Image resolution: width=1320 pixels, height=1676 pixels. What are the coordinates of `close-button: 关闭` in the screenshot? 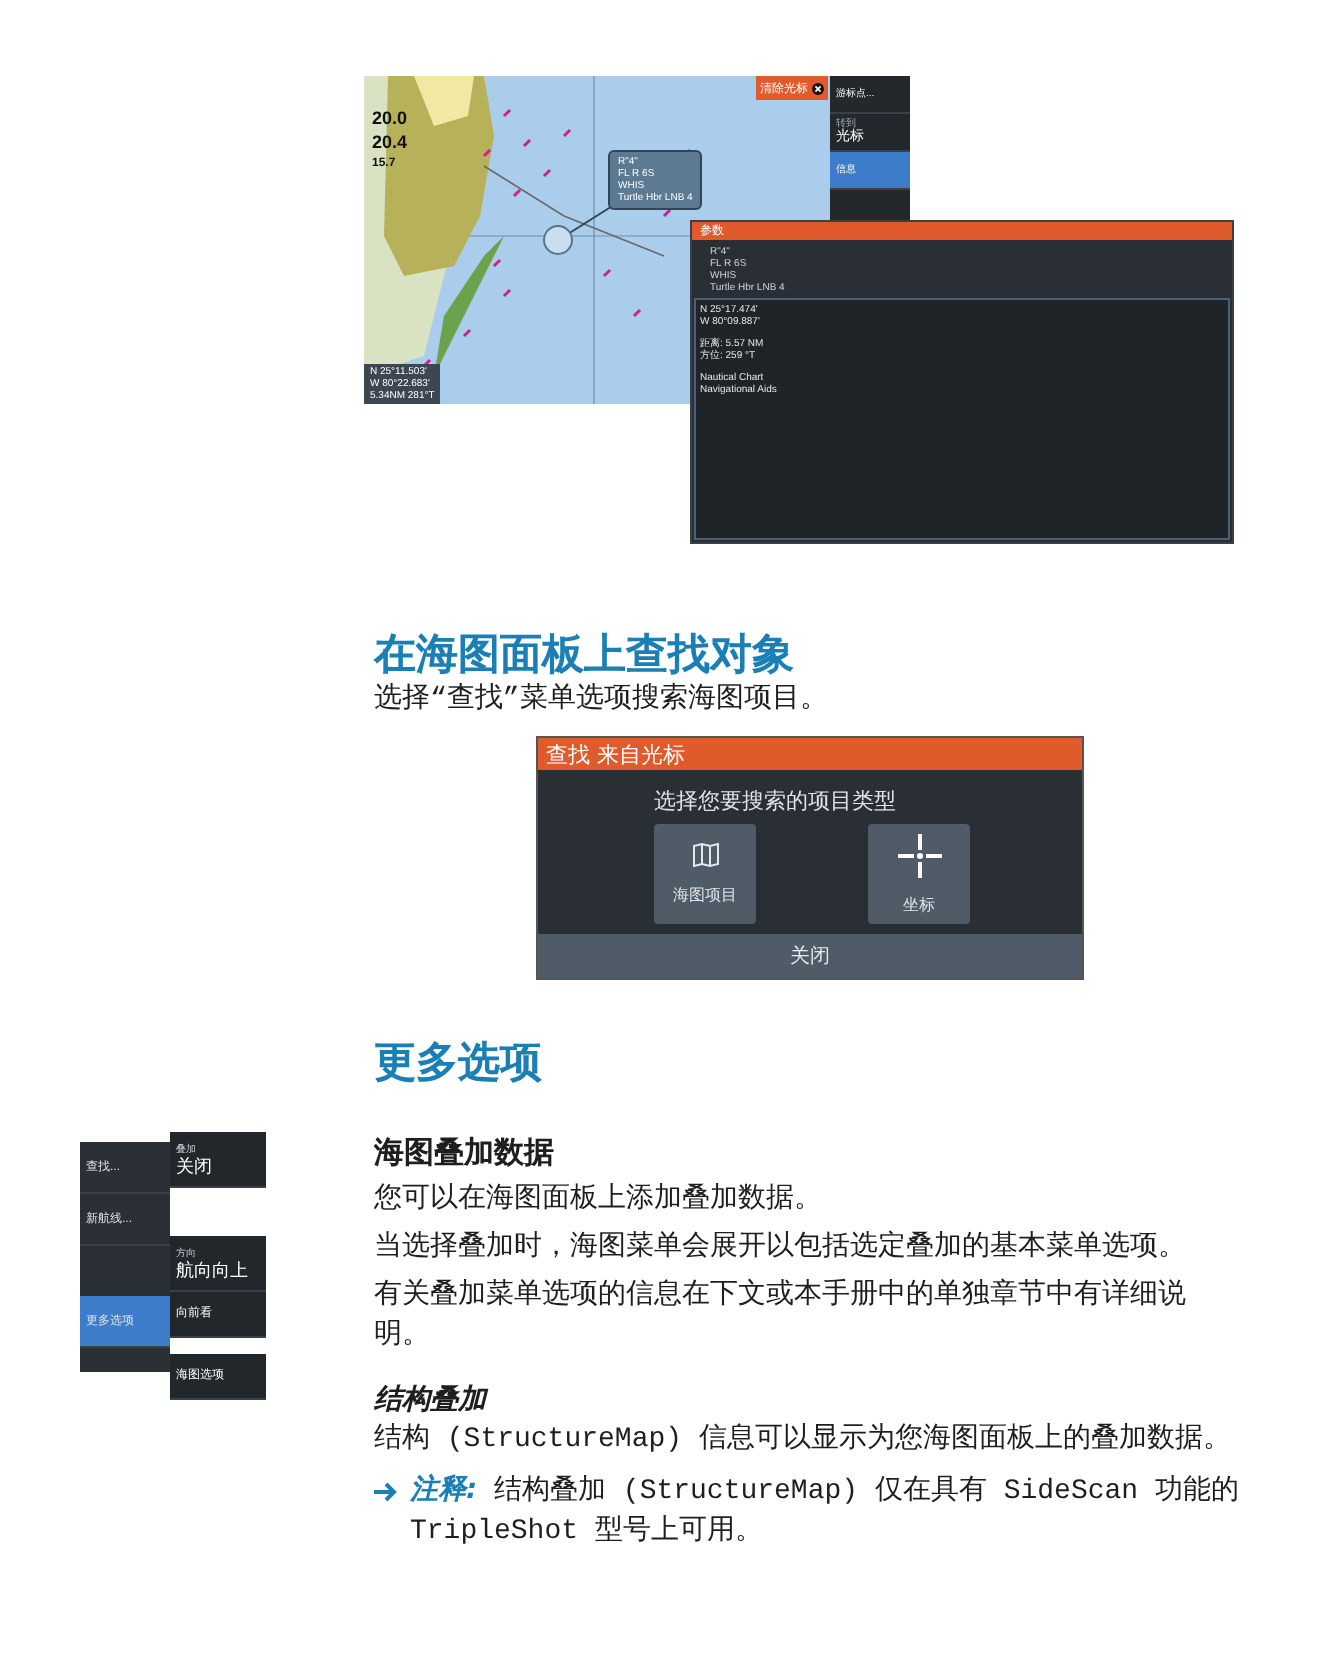 It's located at (810, 956).